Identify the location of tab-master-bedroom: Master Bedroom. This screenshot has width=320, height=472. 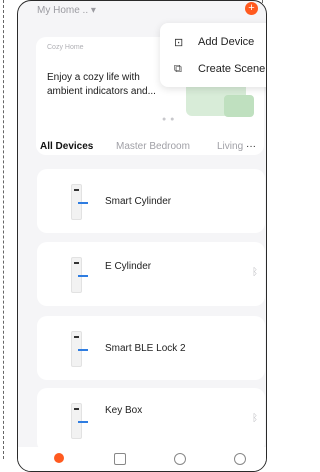
(153, 146).